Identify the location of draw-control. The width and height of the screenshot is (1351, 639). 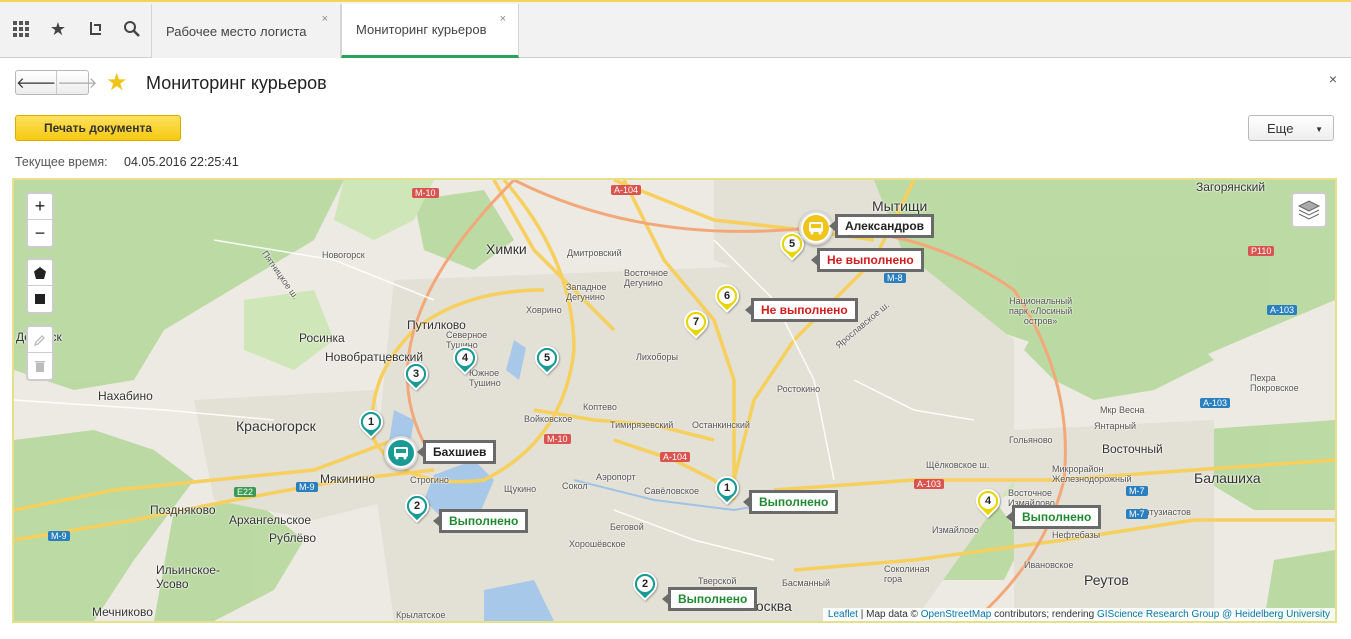
(40, 286).